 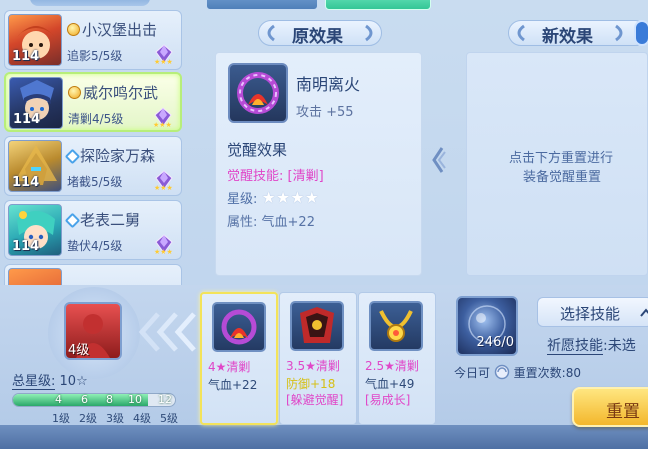 I want to click on reset-button: 重置, so click(x=610, y=407).